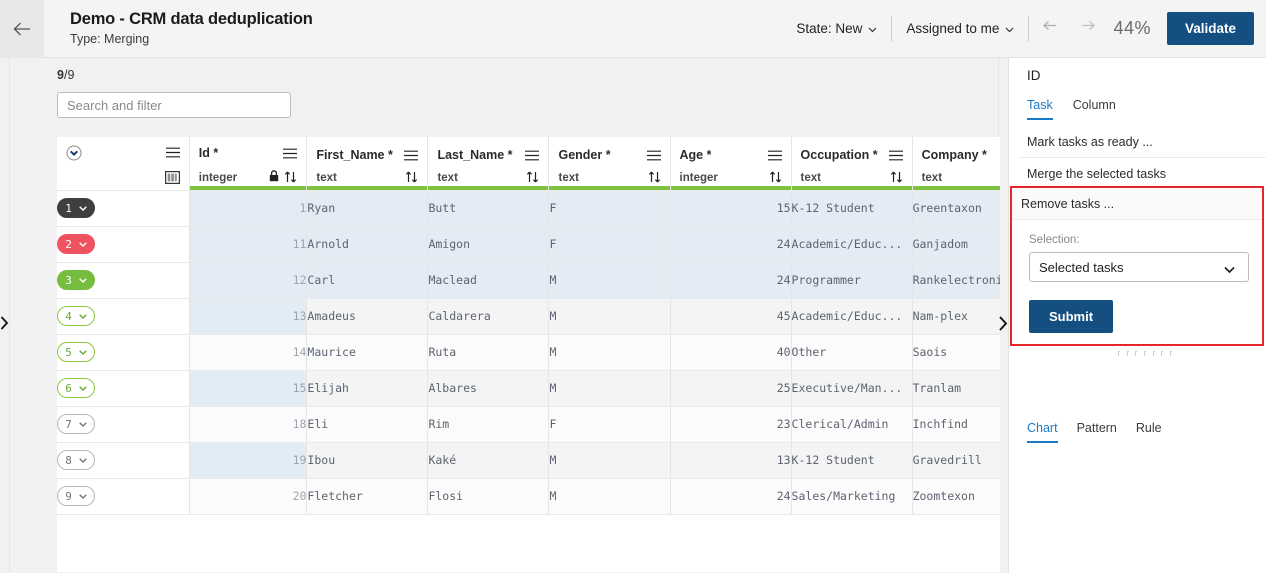 This screenshot has height=573, width=1266. What do you see at coordinates (488, 316) in the screenshot?
I see `cell-last-name: Caldarera` at bounding box center [488, 316].